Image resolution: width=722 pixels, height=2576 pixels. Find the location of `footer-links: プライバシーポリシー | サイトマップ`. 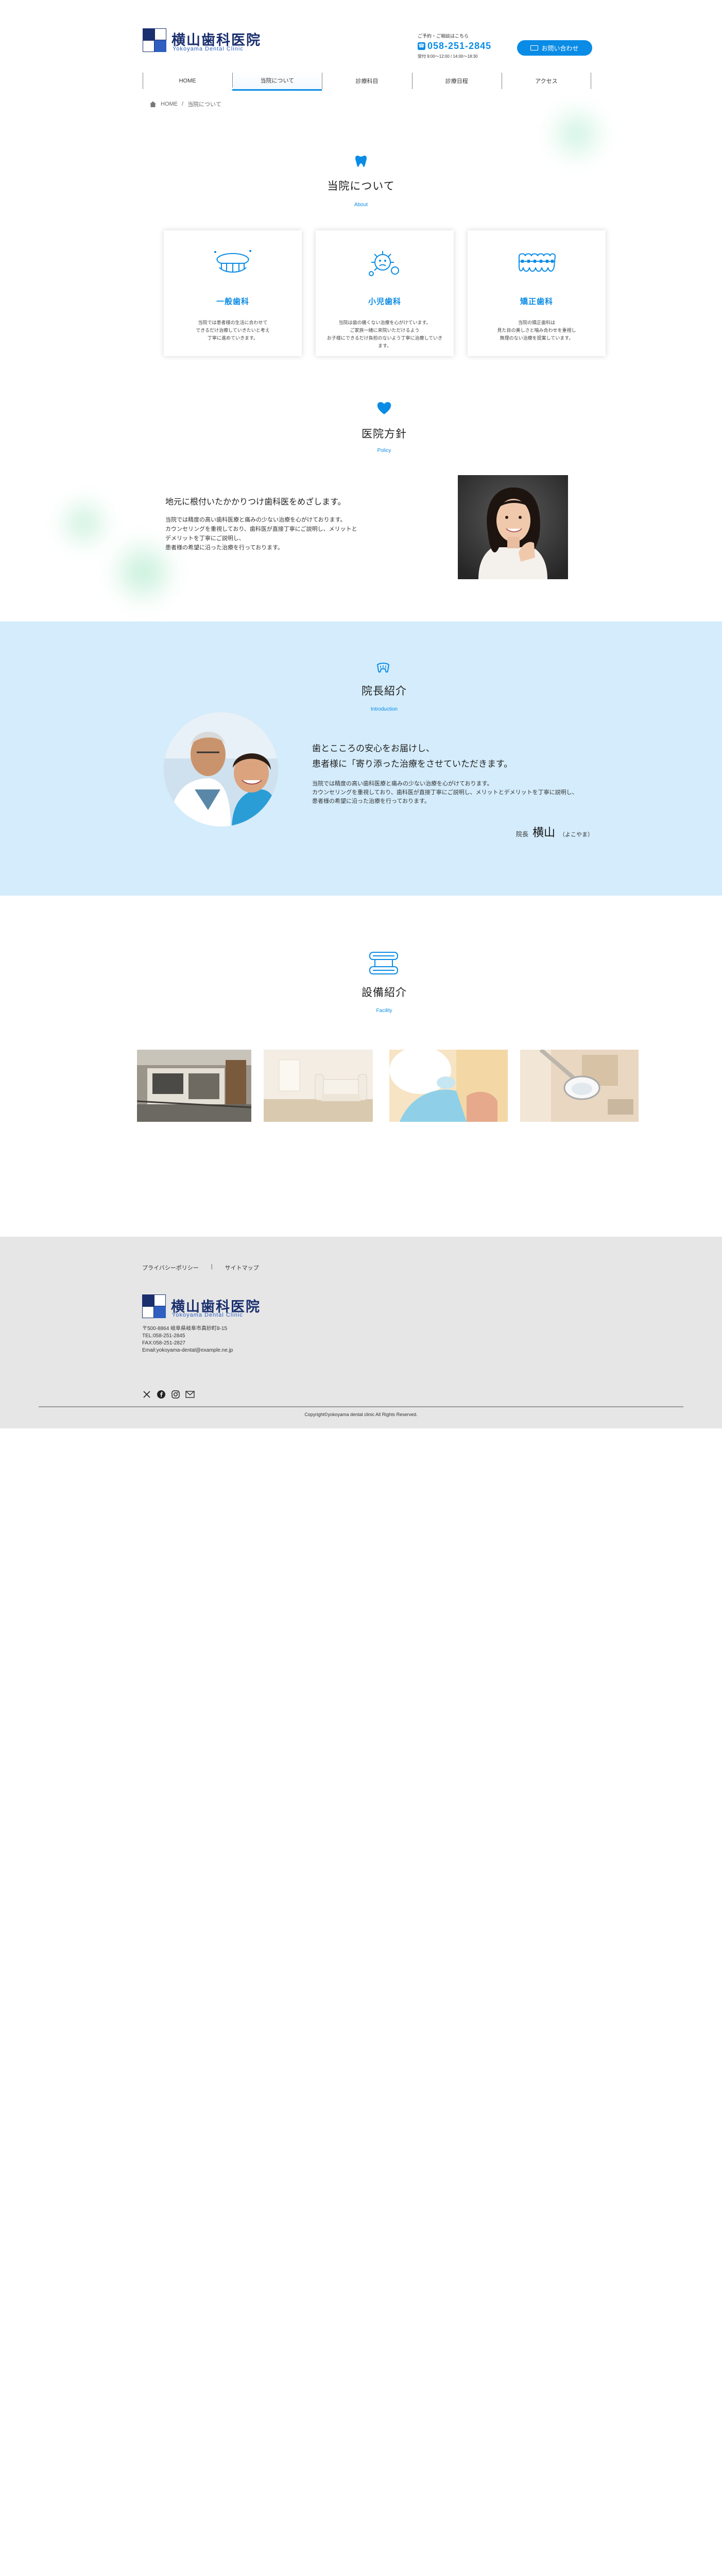

footer-links: プライバシーポリシー | サイトマップ is located at coordinates (200, 1268).